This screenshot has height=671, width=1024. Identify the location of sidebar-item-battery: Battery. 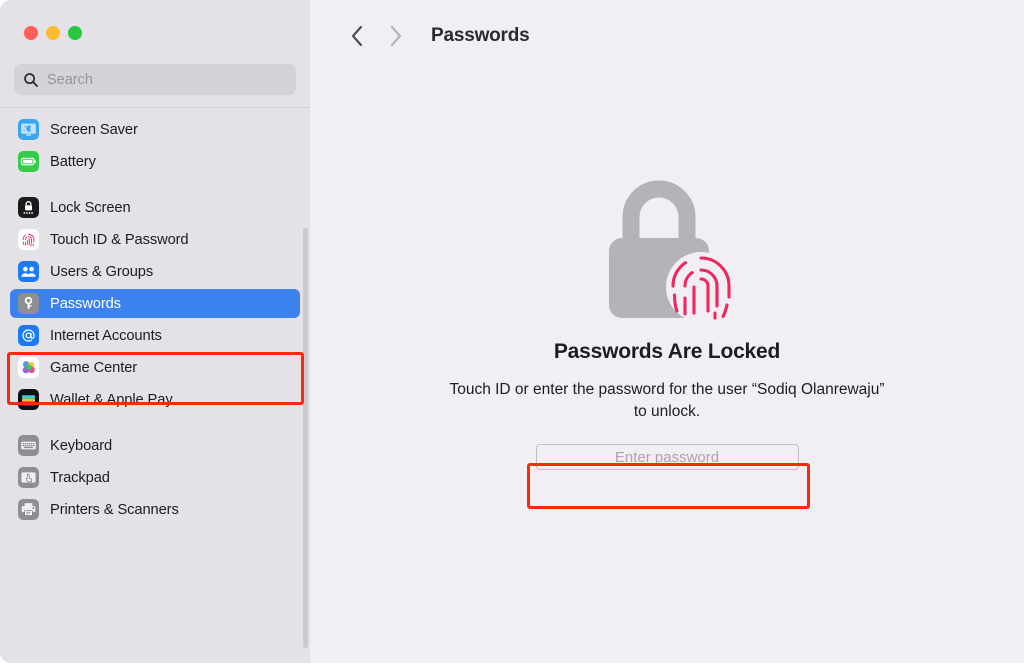
(155, 161).